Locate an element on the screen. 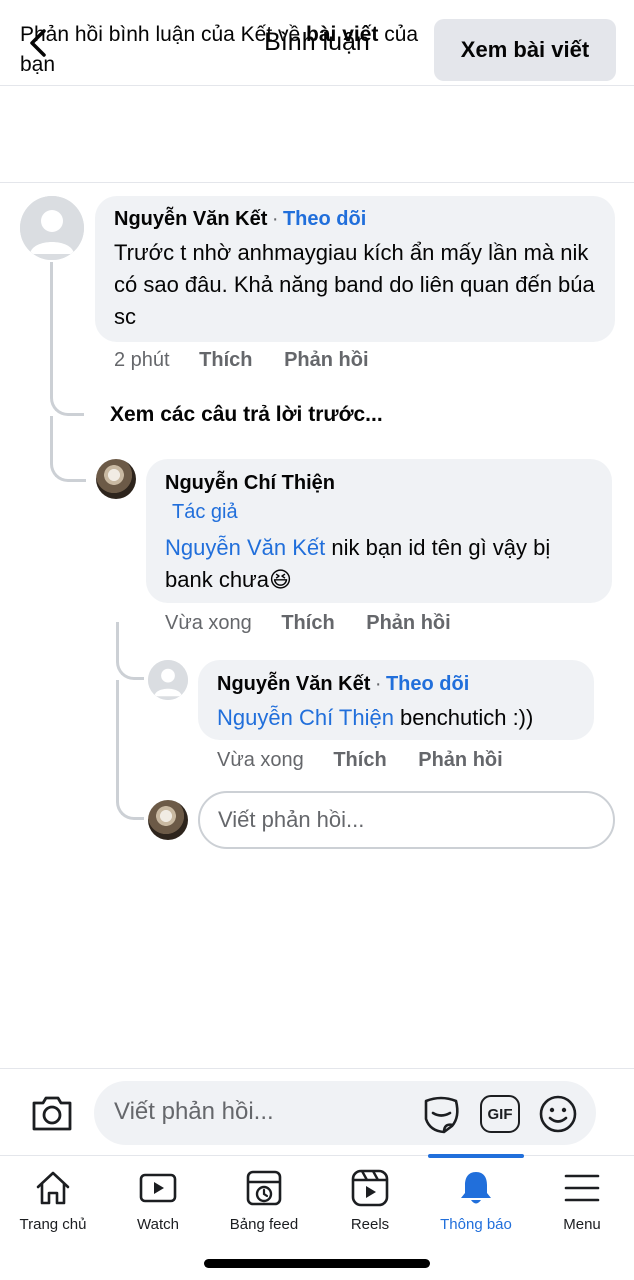  tab-notifications: Thông báo is located at coordinates (476, 1208).